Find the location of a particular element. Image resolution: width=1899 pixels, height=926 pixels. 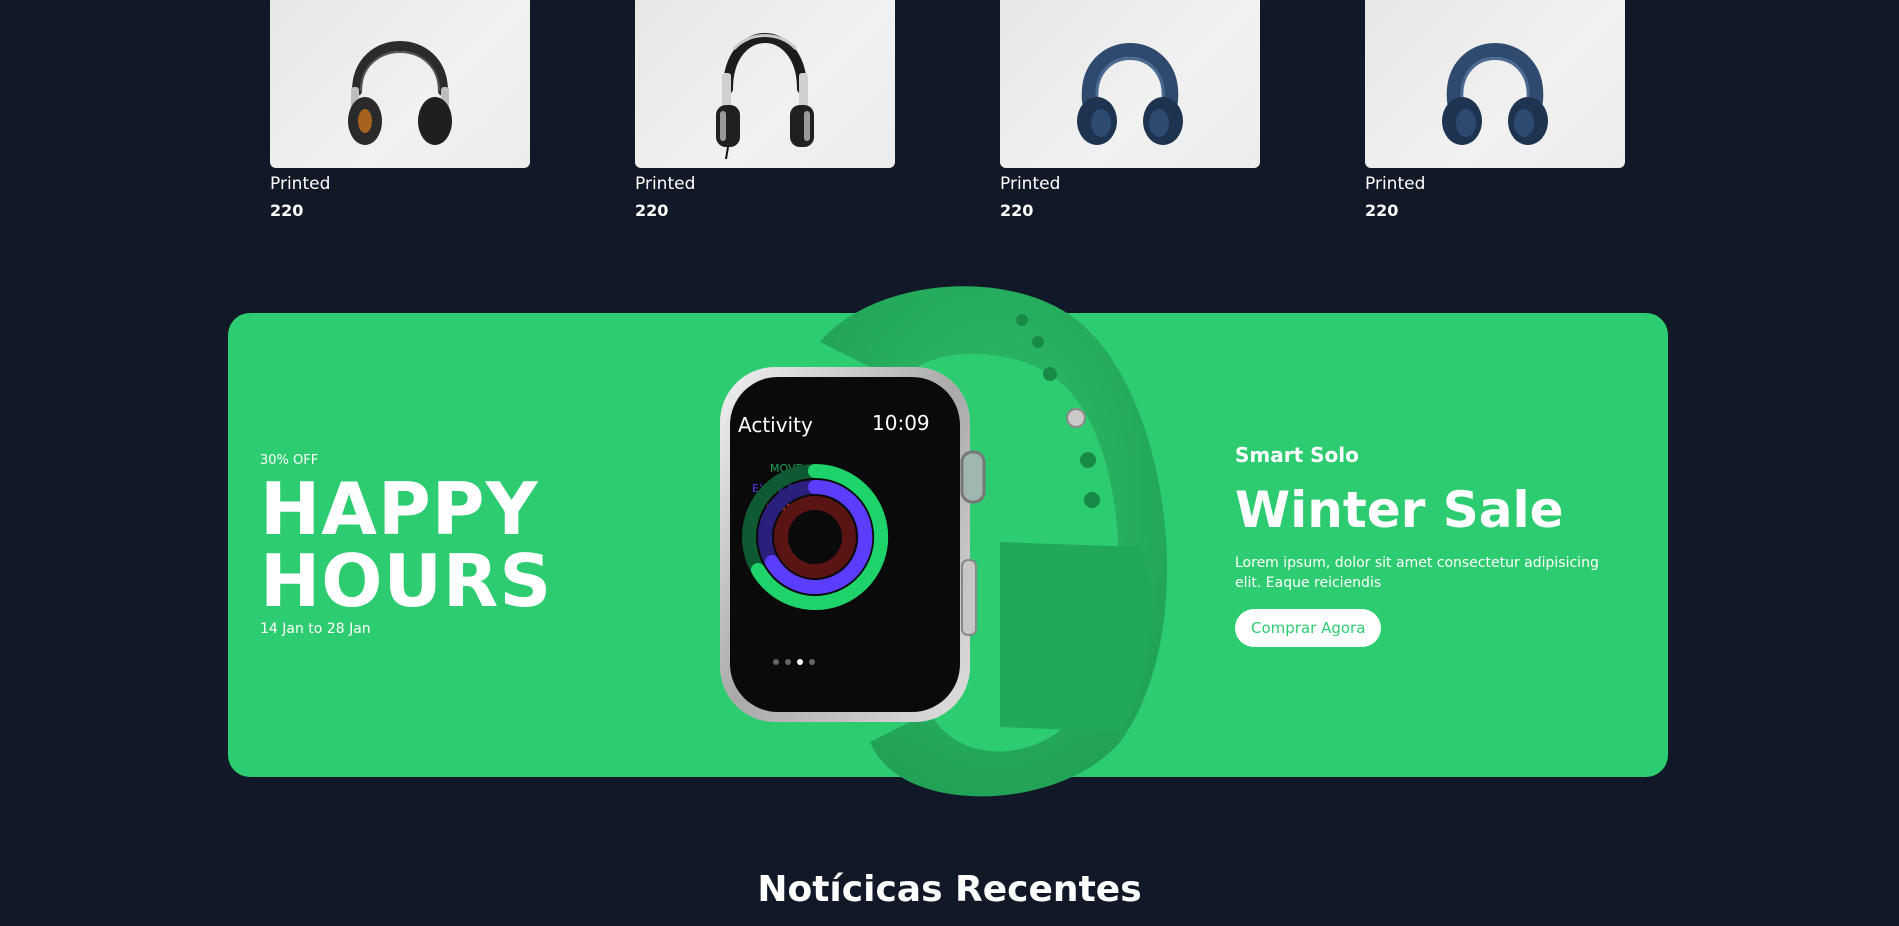

headphones-black-icon is located at coordinates (400, 93).